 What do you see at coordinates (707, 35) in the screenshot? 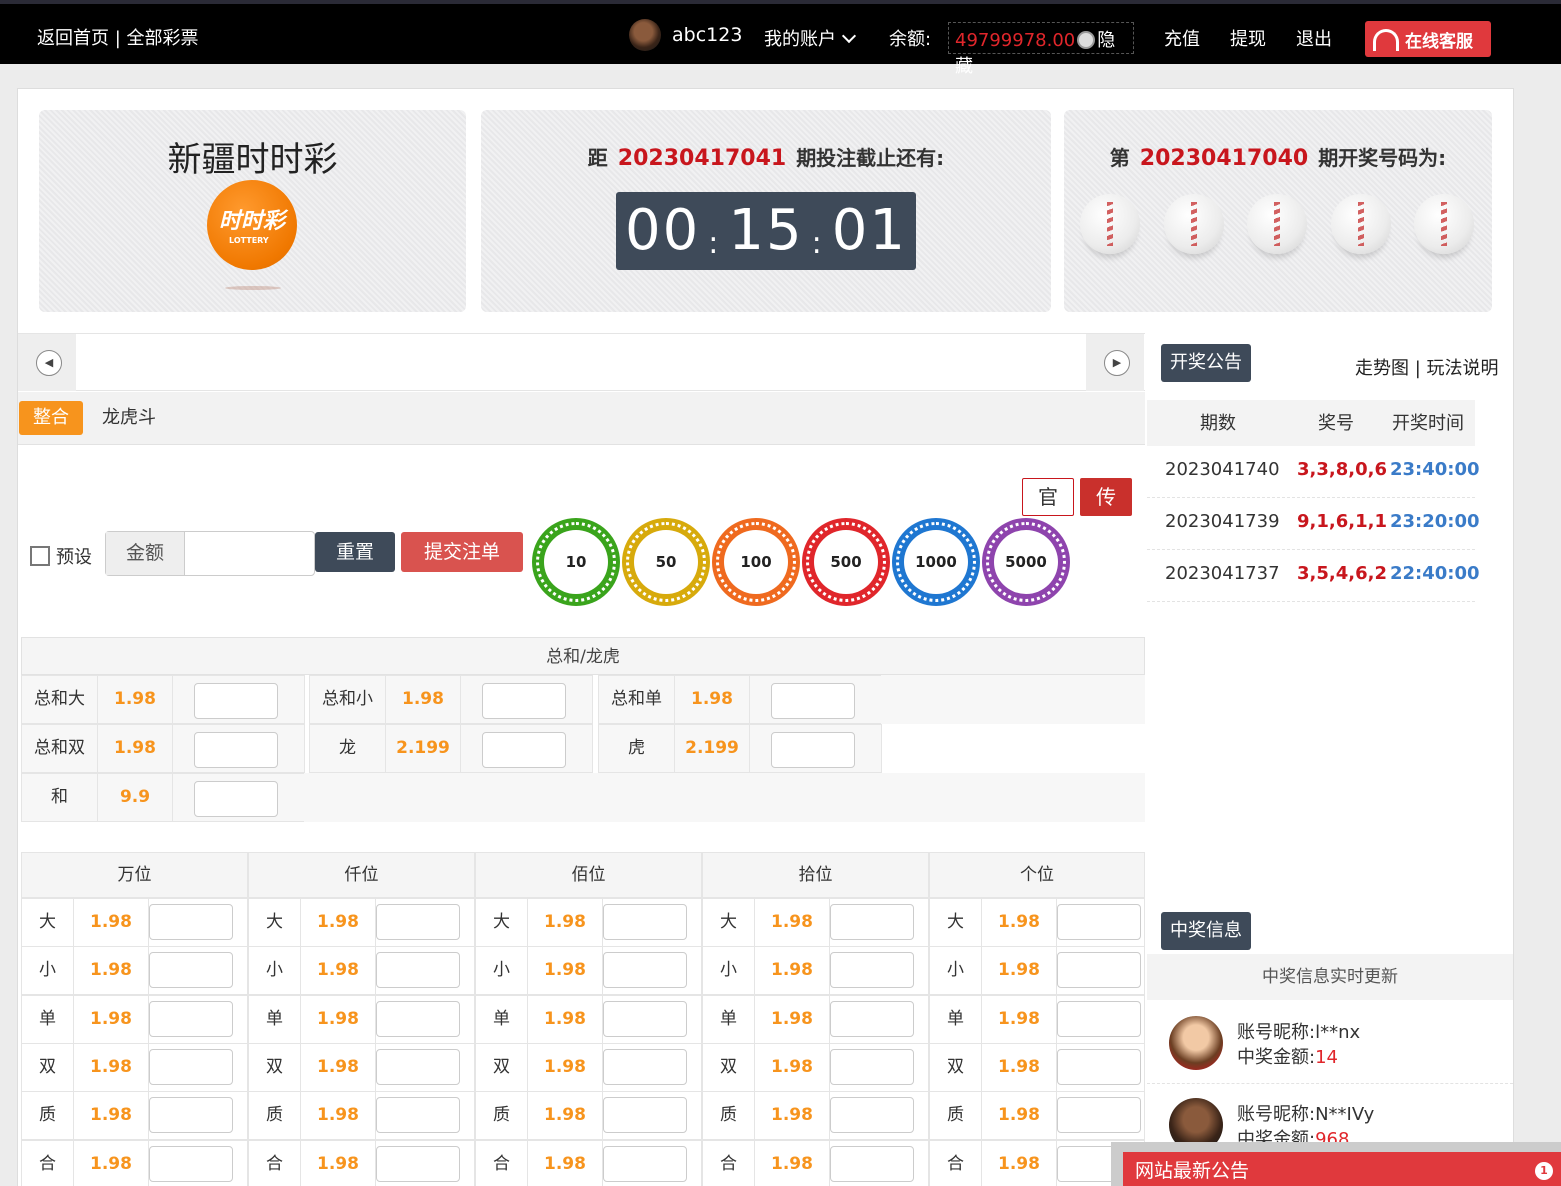
I see `username: abc123` at bounding box center [707, 35].